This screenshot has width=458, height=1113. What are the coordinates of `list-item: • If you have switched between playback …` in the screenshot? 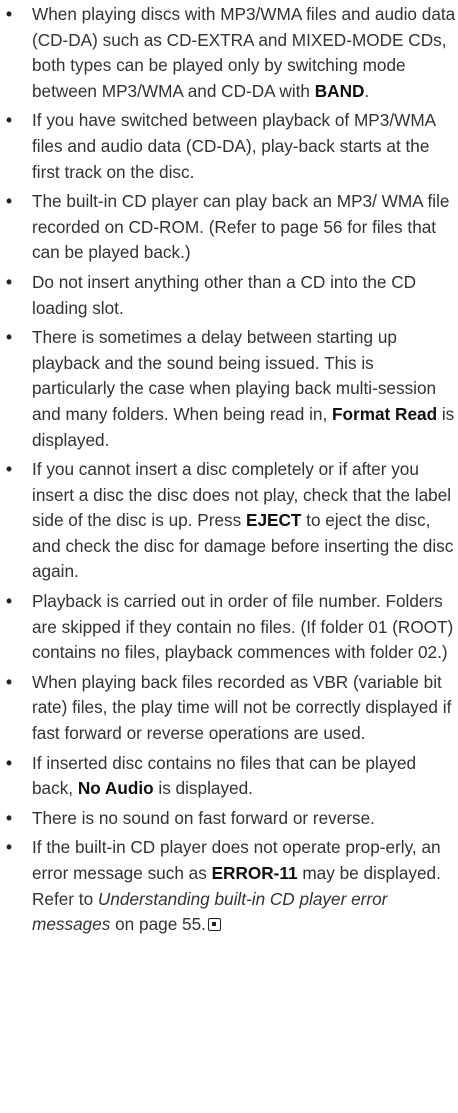 It's located at (229, 146).